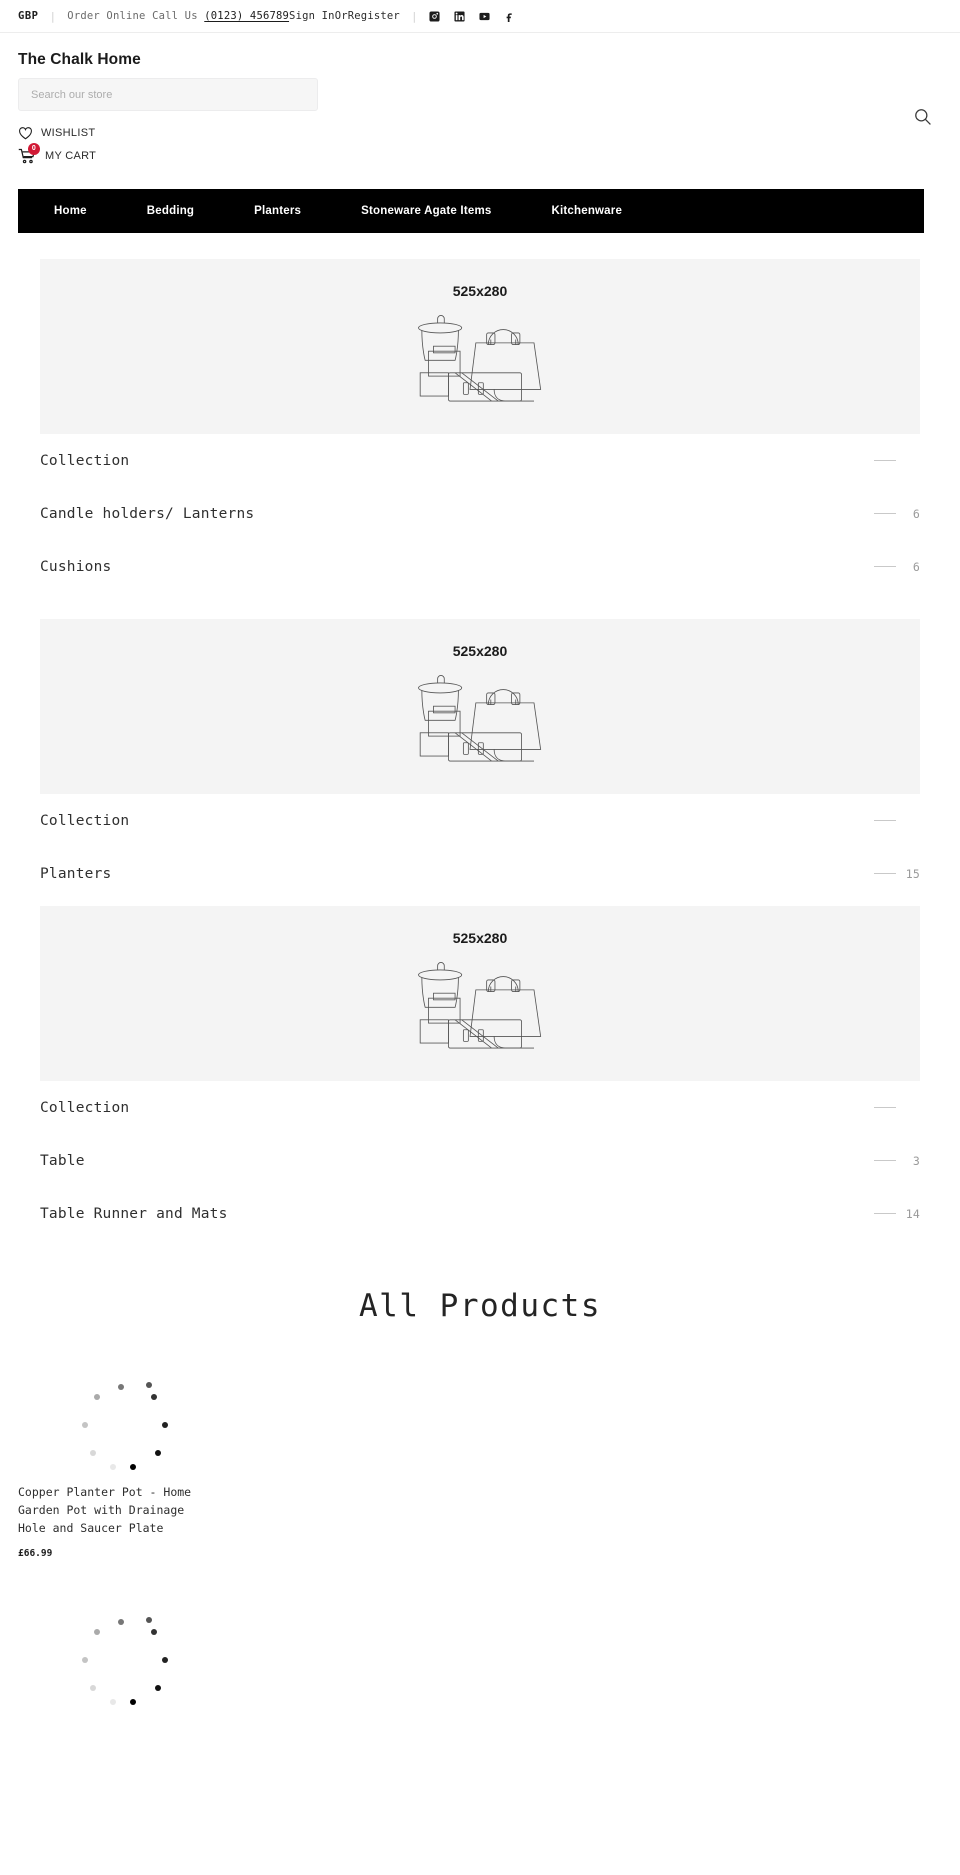 This screenshot has height=1875, width=960. What do you see at coordinates (586, 211) in the screenshot?
I see `nav-item-kitchenware: Kitchenware` at bounding box center [586, 211].